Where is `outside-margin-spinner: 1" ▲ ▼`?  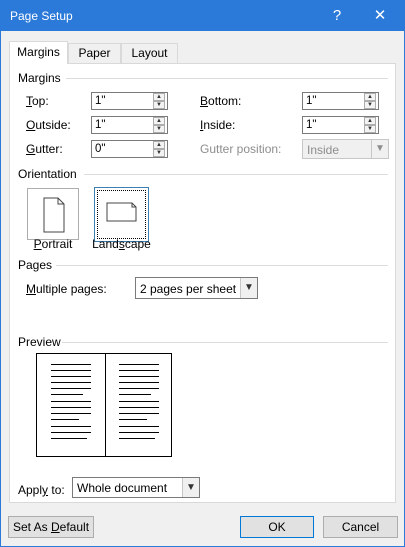 outside-margin-spinner: 1" ▲ ▼ is located at coordinates (129, 125).